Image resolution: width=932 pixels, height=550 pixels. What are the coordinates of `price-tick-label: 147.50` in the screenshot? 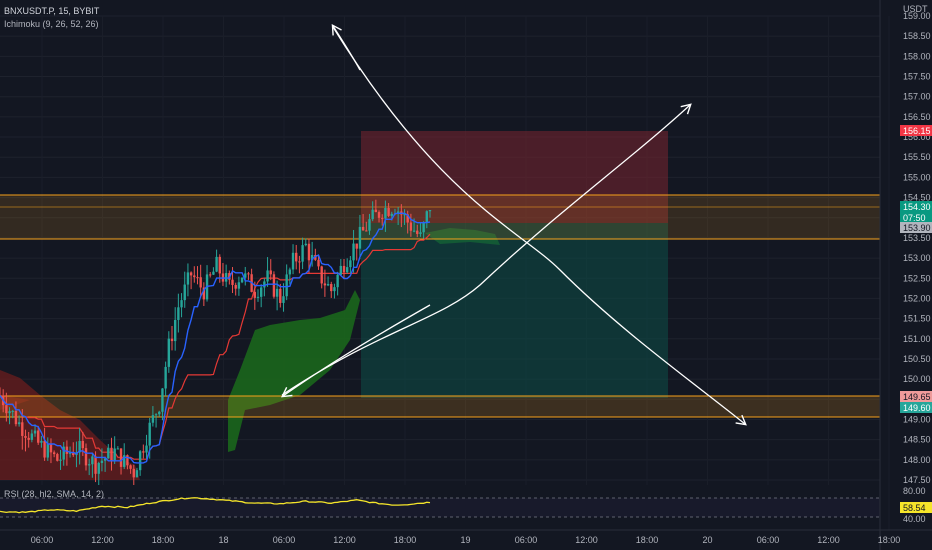 It's located at (917, 480).